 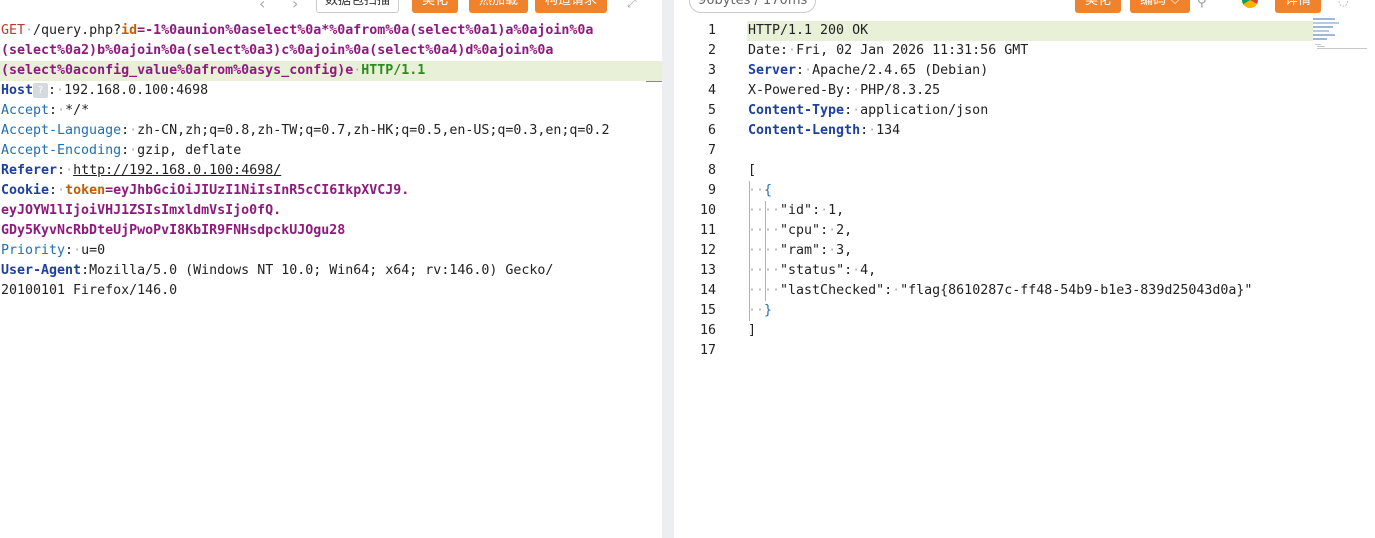 I want to click on response-beautify-button: 美化, so click(x=1098, y=6).